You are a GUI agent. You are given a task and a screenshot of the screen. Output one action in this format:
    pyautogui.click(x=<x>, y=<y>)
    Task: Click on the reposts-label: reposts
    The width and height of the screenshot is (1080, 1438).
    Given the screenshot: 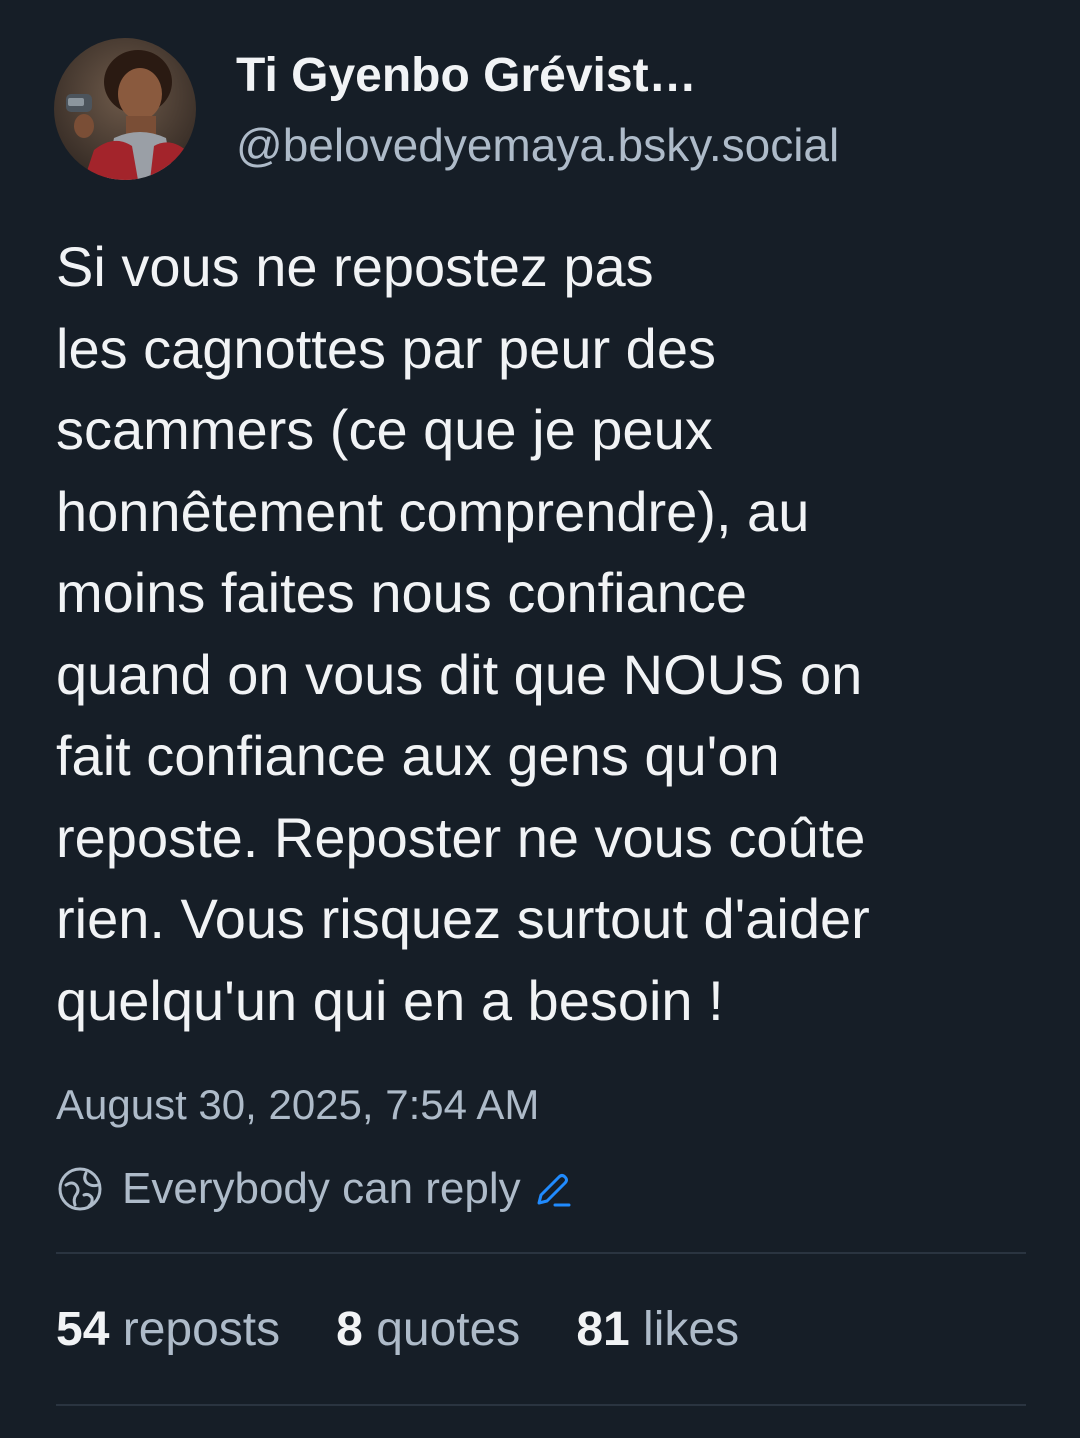 What is the action you would take?
    pyautogui.click(x=201, y=1329)
    